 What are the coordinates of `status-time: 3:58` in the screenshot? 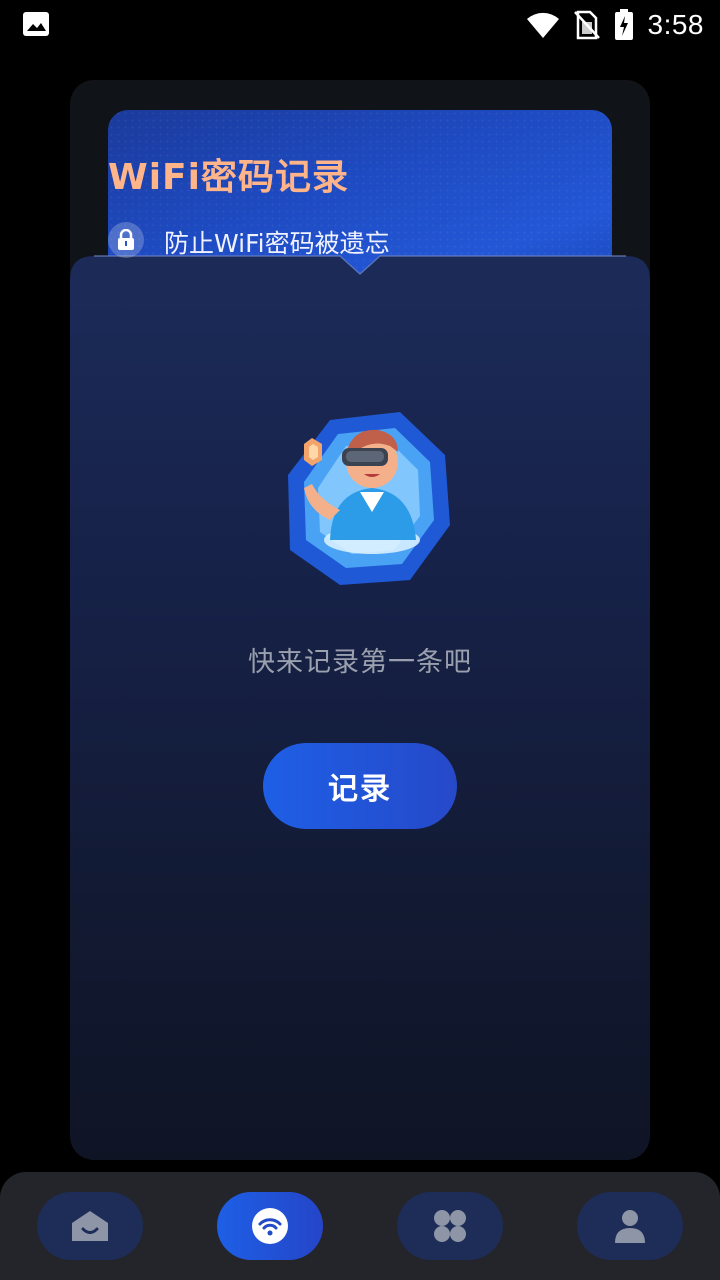 It's located at (675, 24).